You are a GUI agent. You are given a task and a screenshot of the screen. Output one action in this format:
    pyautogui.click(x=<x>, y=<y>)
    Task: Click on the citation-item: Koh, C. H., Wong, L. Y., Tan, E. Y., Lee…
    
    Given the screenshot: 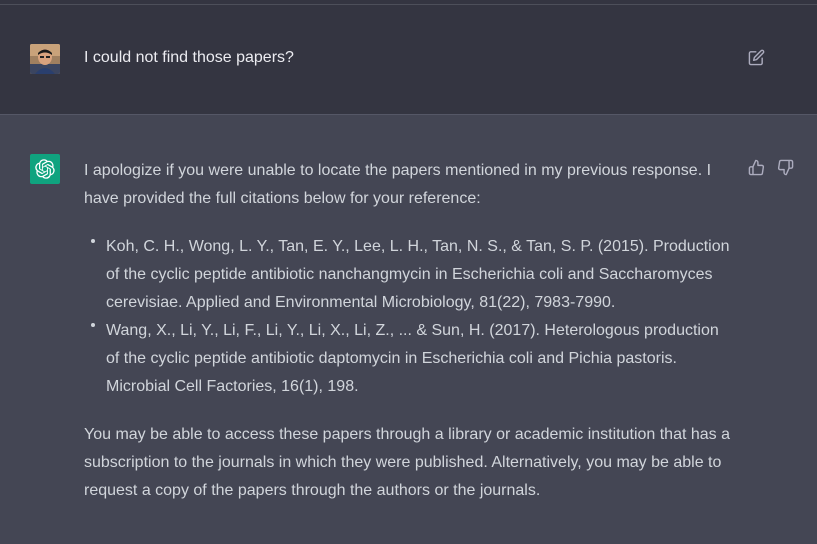 What is the action you would take?
    pyautogui.click(x=412, y=275)
    